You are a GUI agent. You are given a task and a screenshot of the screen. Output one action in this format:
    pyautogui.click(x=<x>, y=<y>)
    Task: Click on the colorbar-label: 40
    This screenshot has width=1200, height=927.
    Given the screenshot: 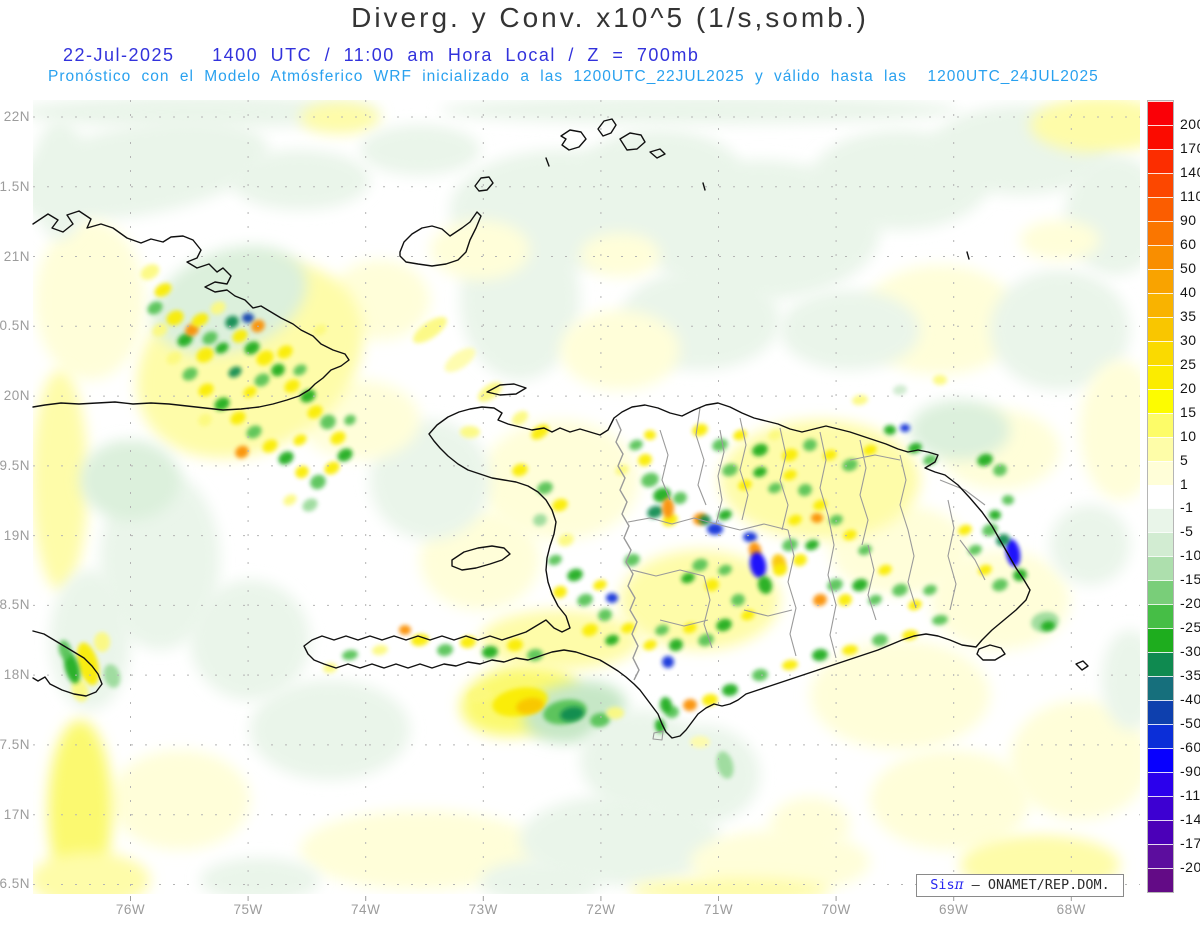 What is the action you would take?
    pyautogui.click(x=1188, y=291)
    